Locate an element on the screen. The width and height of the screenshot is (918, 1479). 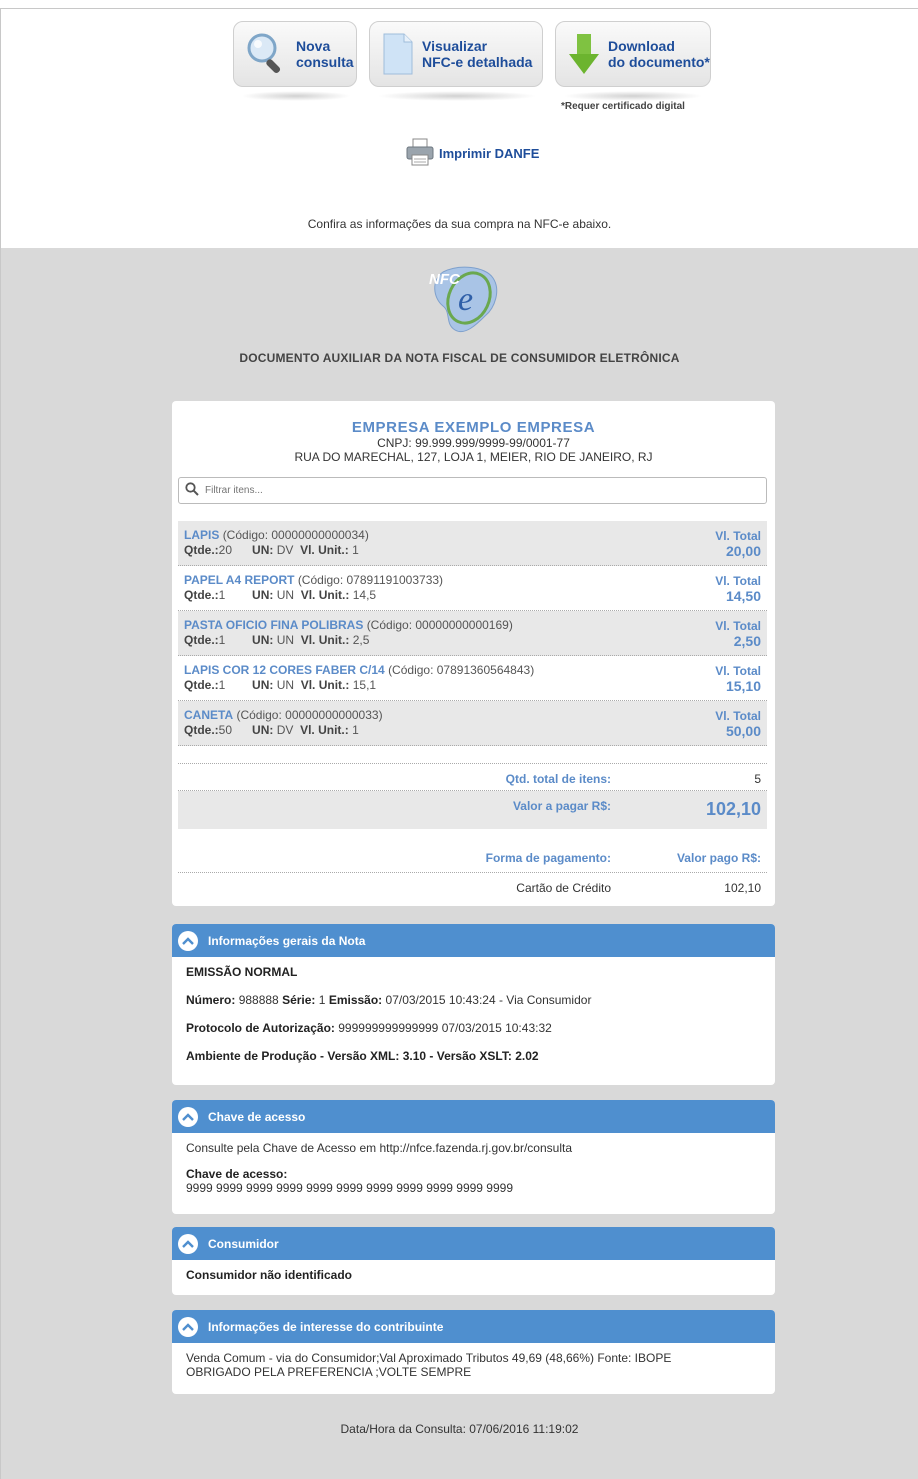
emissao-value: 07/03/2015 10:43:24 - Via Consumidor is located at coordinates (488, 1000).